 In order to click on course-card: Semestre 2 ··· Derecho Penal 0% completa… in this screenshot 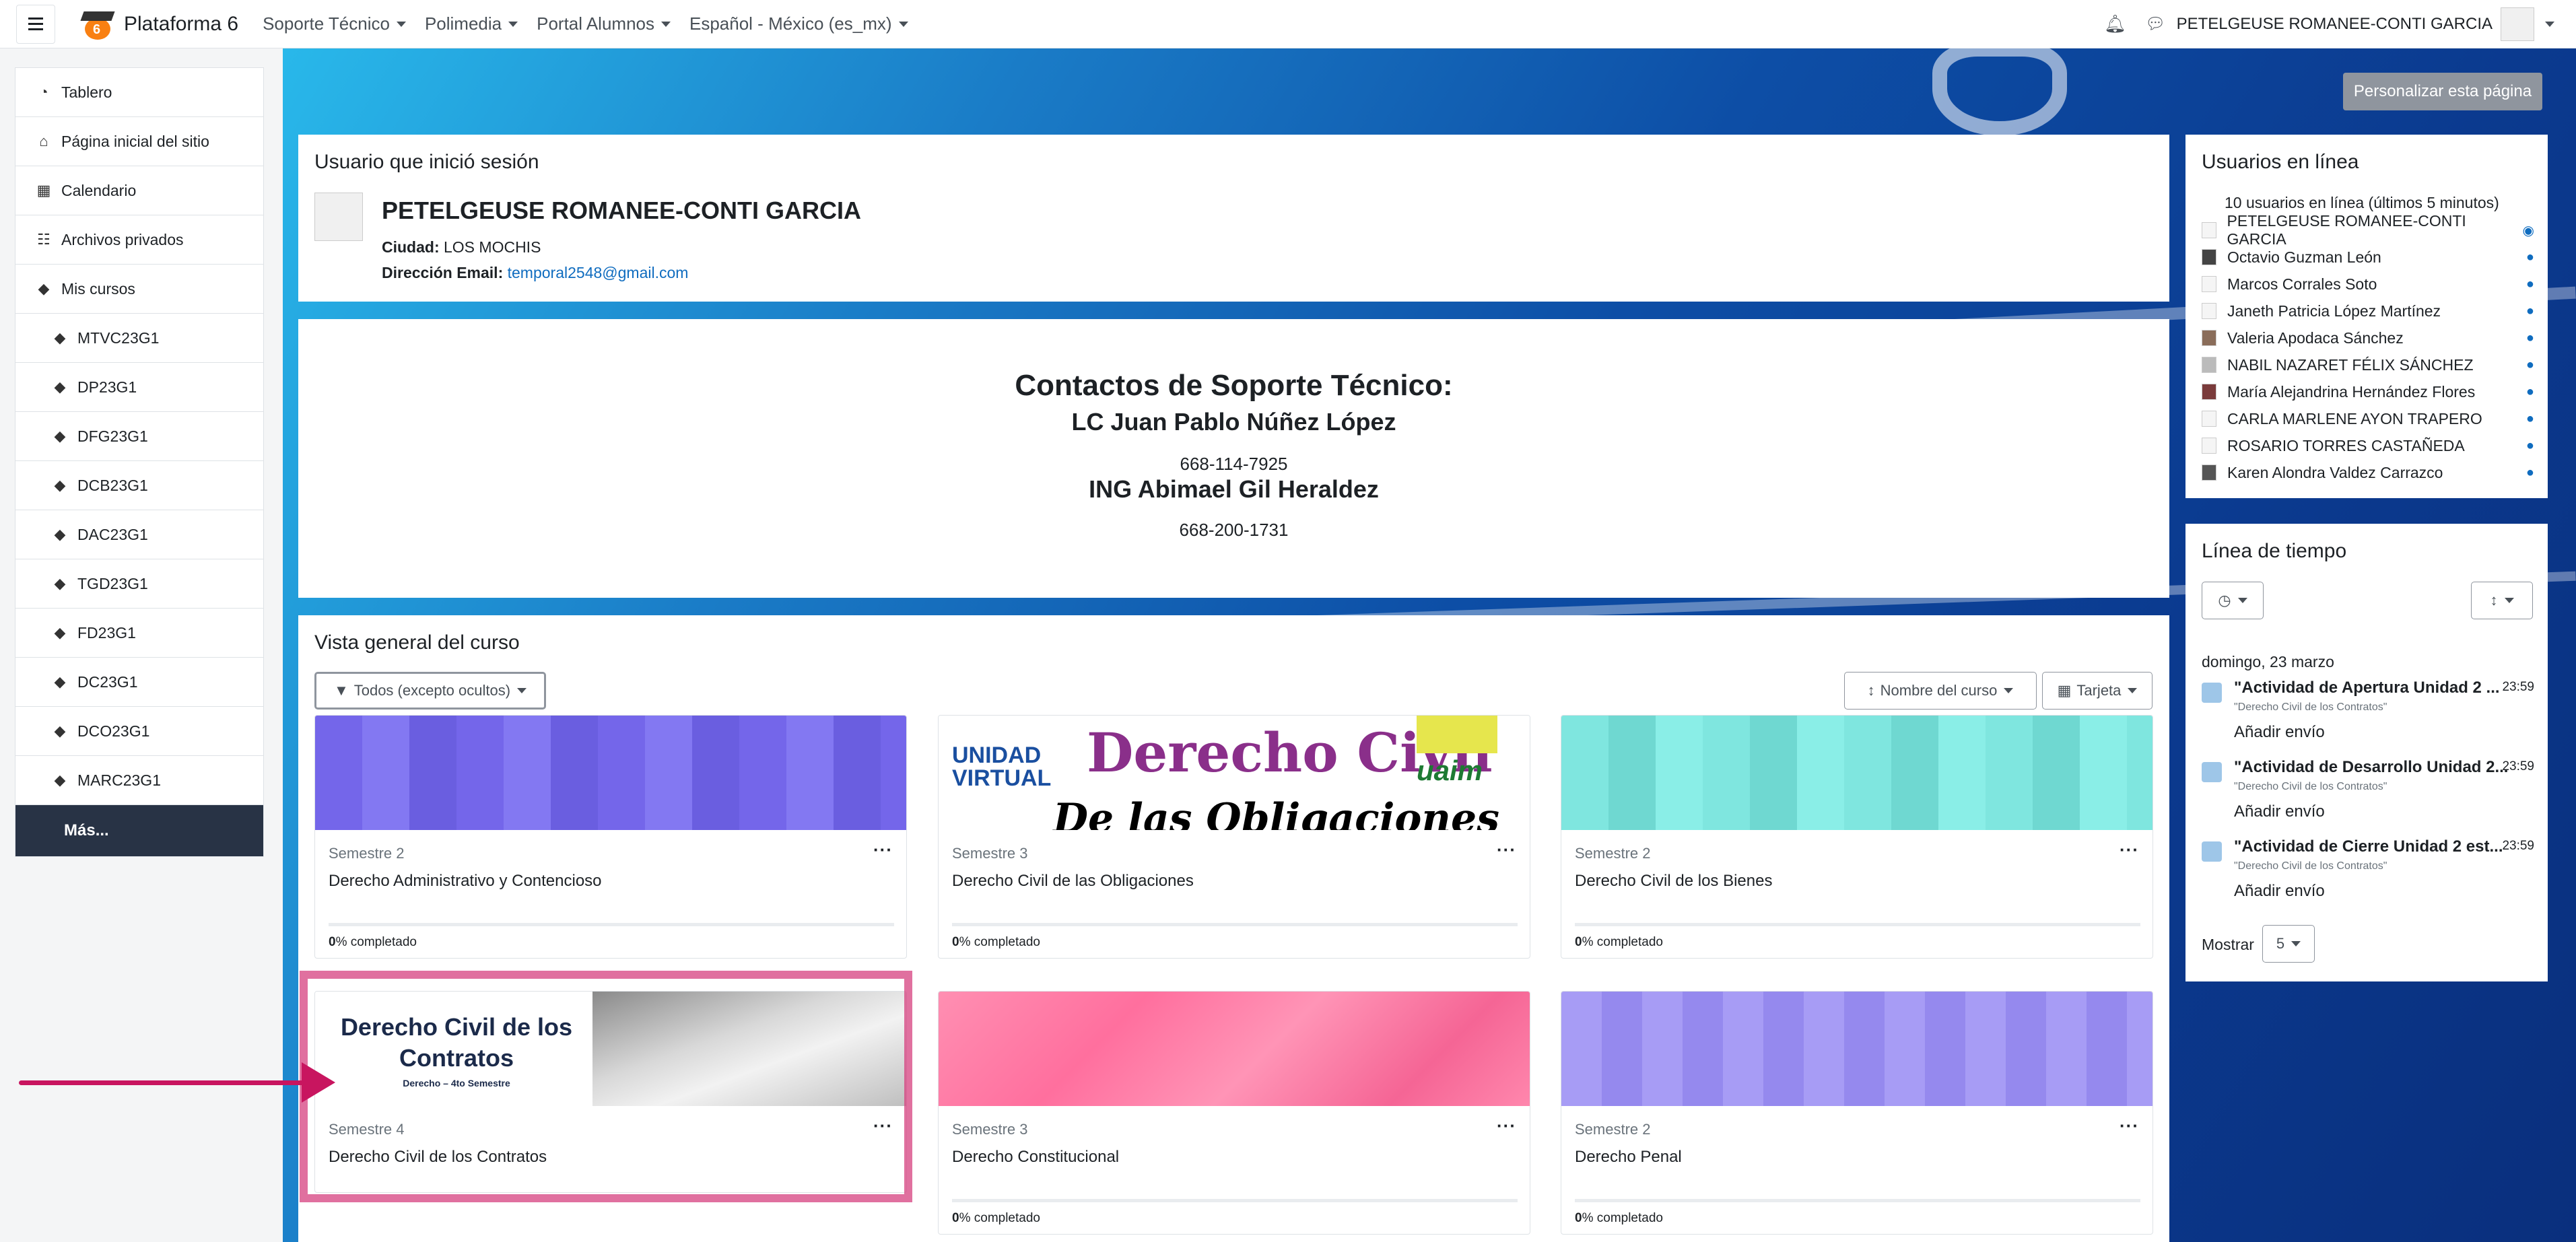, I will do `click(1857, 1113)`.